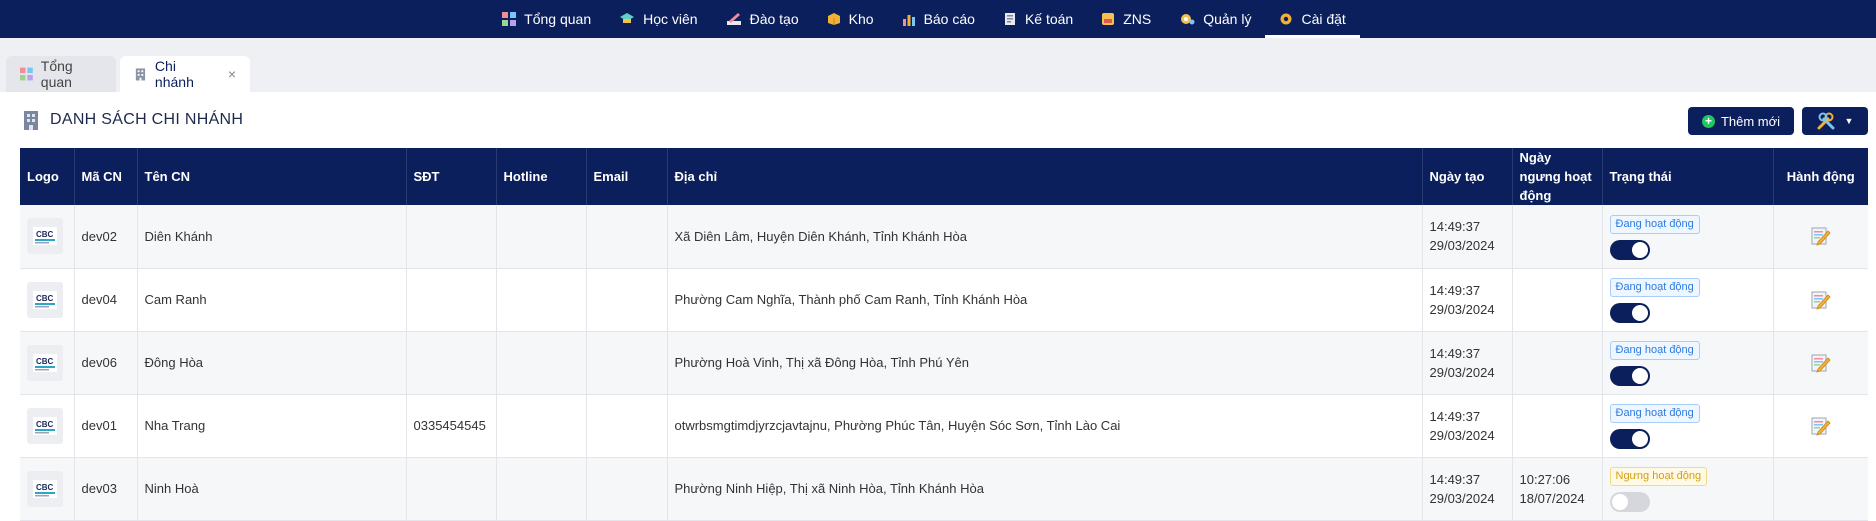  Describe the element at coordinates (1467, 176) in the screenshot. I see `column-header: Ngày tạo` at that location.